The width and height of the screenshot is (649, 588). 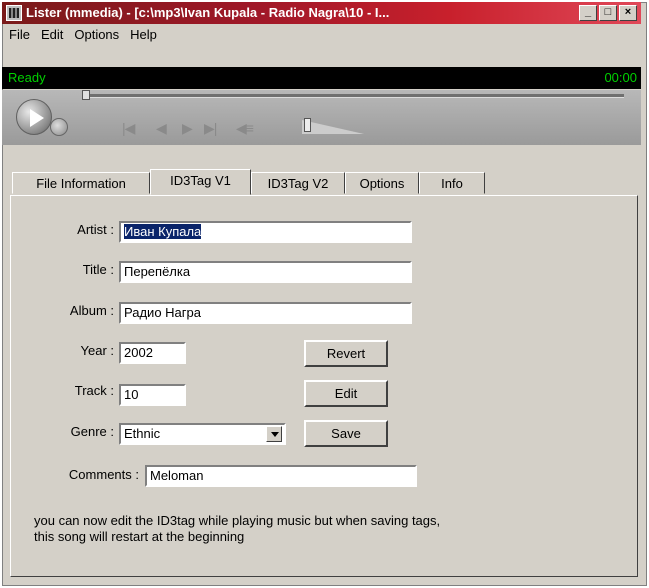 I want to click on tab-id3tag-v1: ID3Tag V1, so click(x=200, y=182).